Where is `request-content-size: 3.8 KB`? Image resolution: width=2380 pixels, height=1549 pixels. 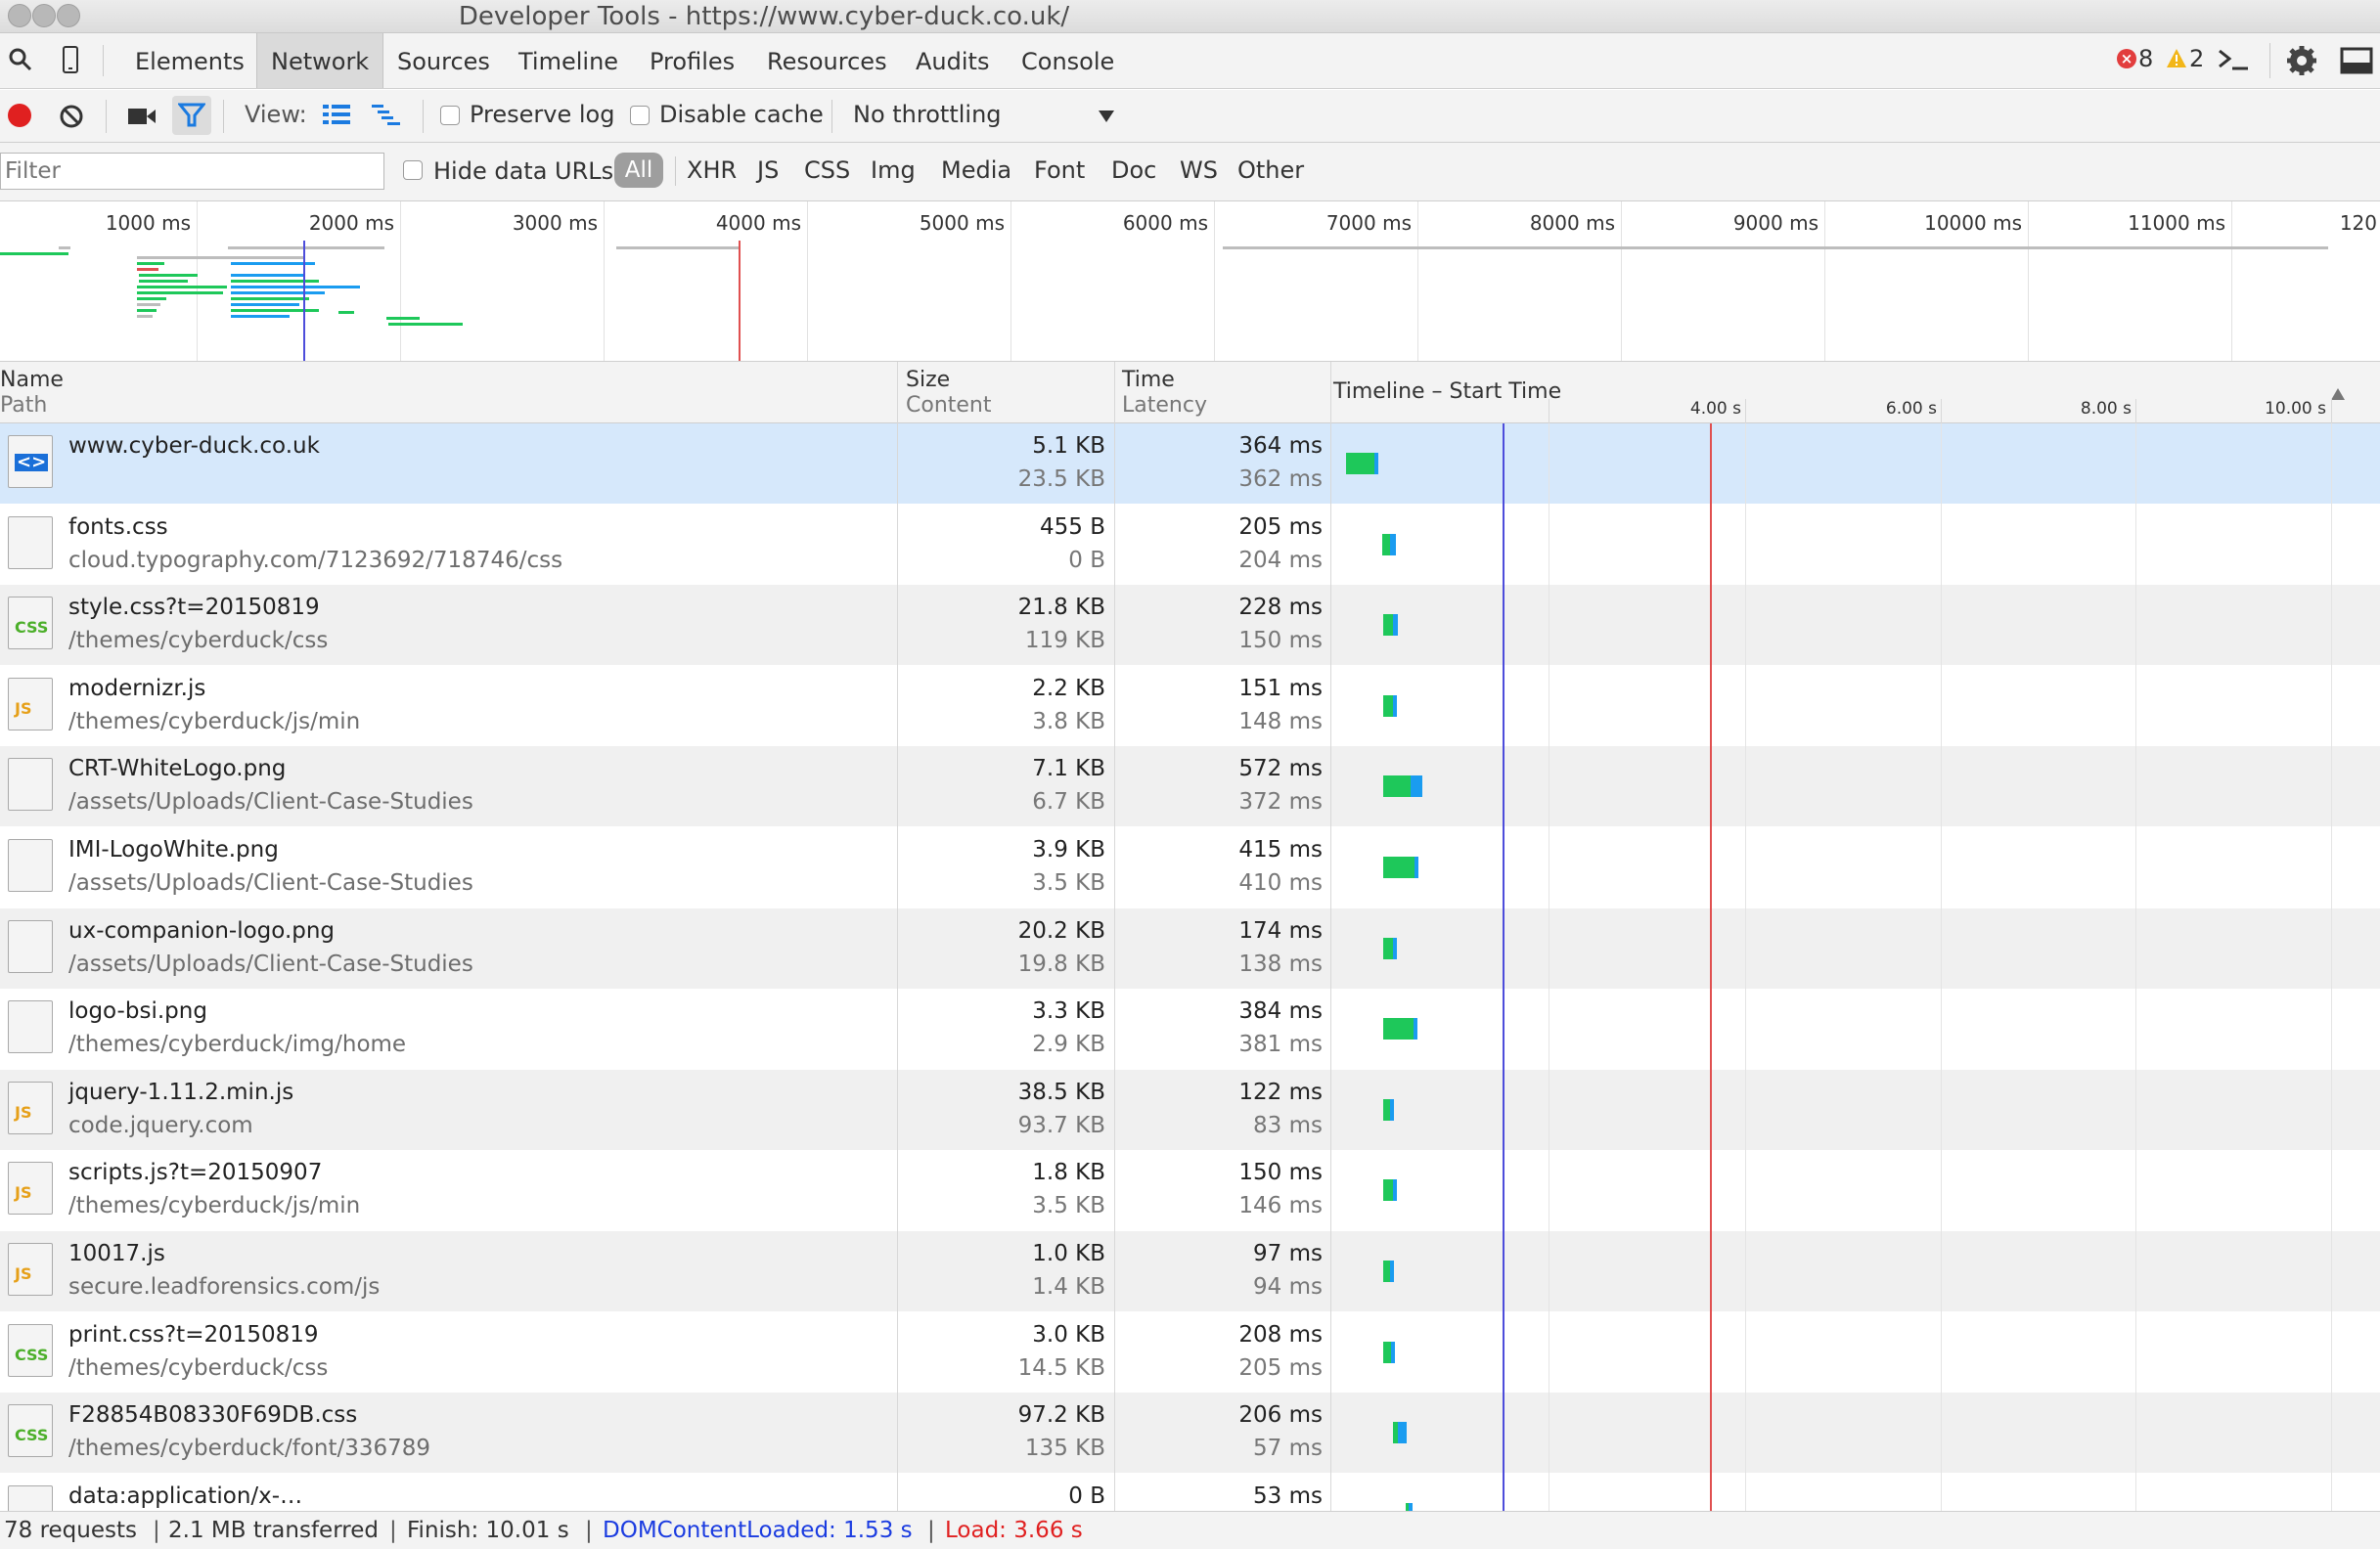 request-content-size: 3.8 KB is located at coordinates (1068, 721).